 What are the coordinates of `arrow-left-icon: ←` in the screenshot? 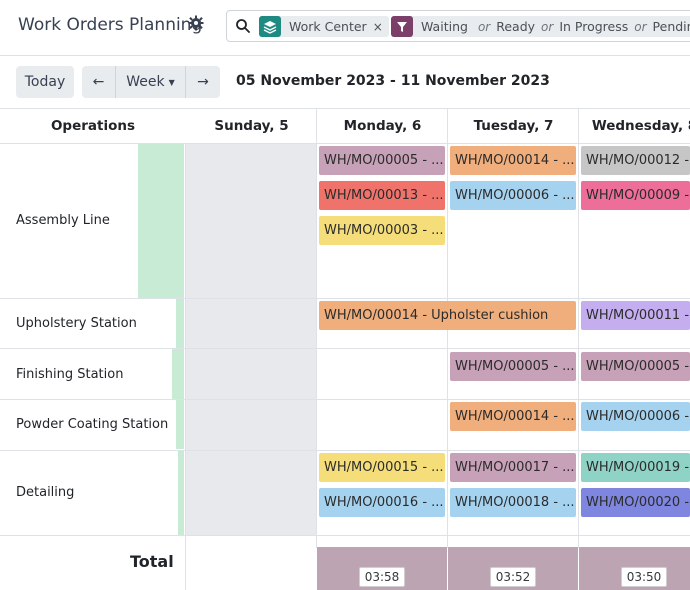 It's located at (98, 82).